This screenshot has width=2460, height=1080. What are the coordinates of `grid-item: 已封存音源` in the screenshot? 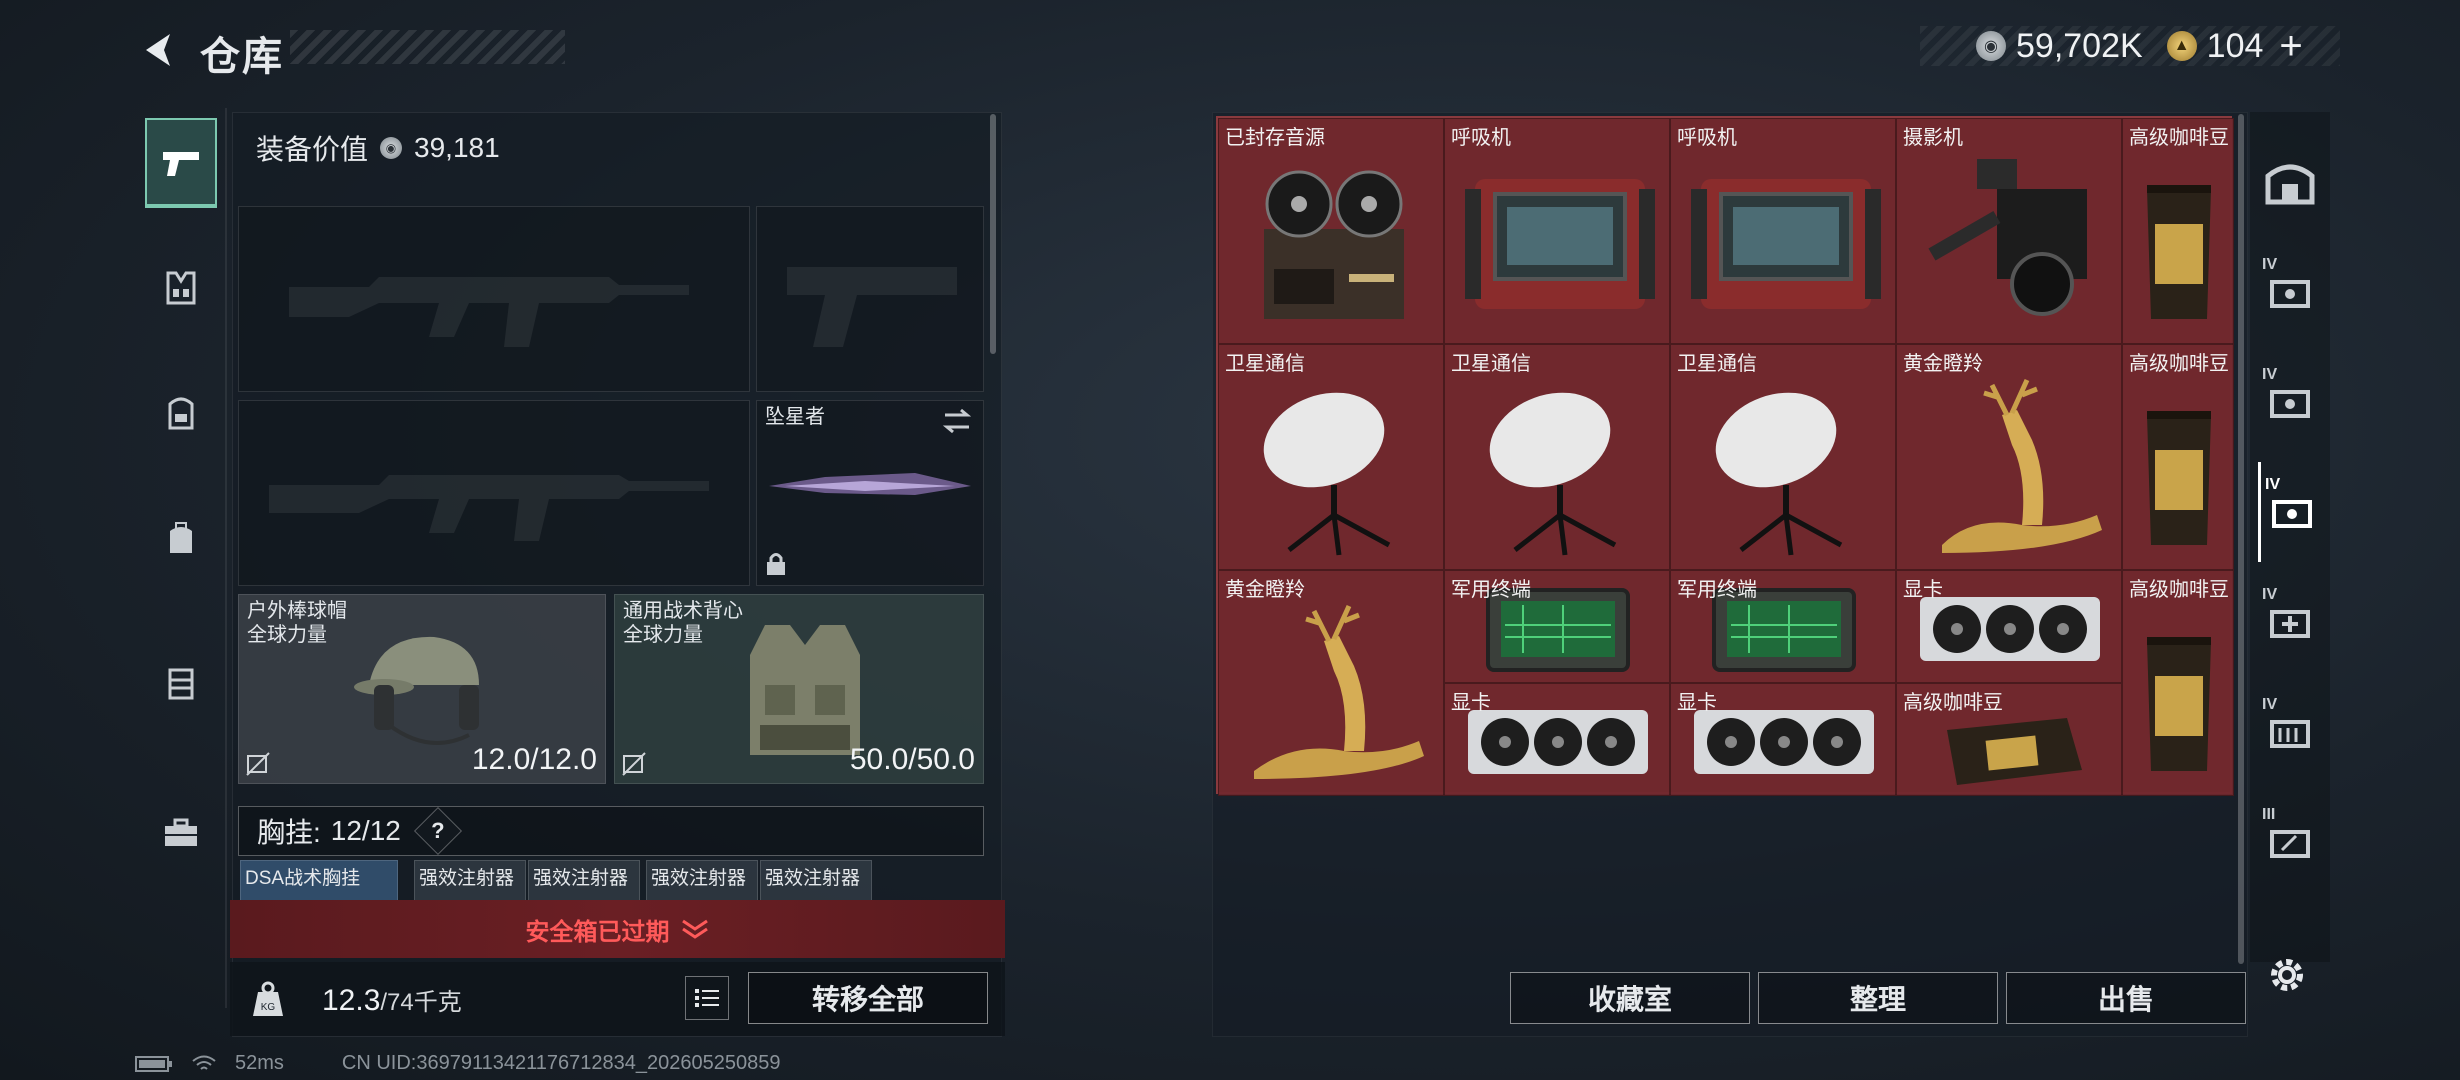 It's located at (1331, 231).